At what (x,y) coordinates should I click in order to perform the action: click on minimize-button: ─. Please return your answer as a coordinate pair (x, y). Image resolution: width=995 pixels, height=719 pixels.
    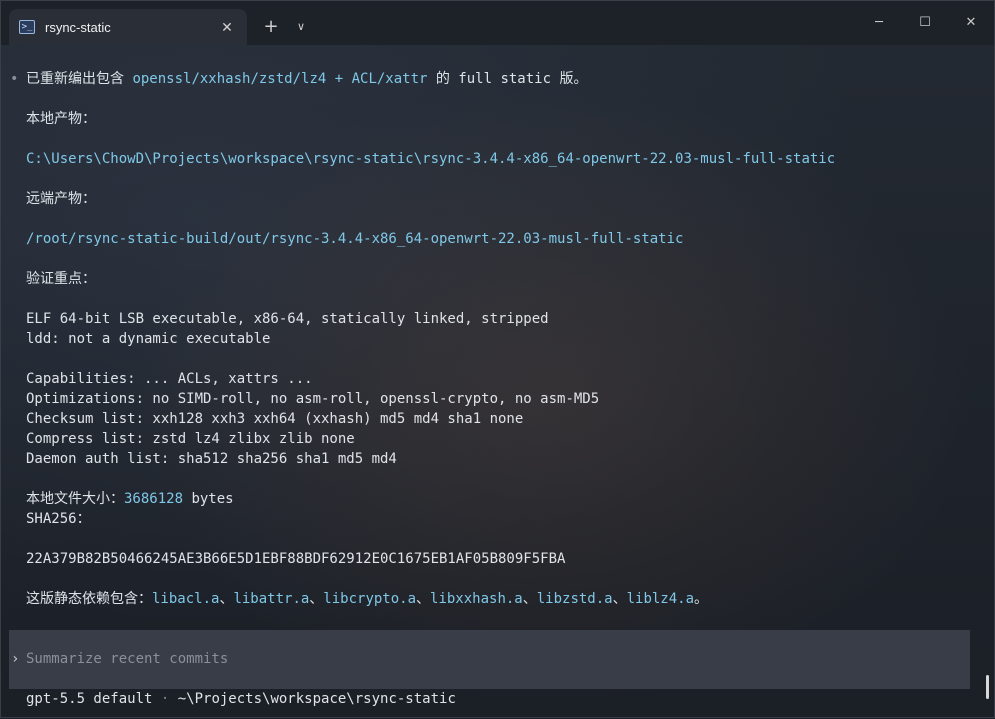
    Looking at the image, I should click on (879, 22).